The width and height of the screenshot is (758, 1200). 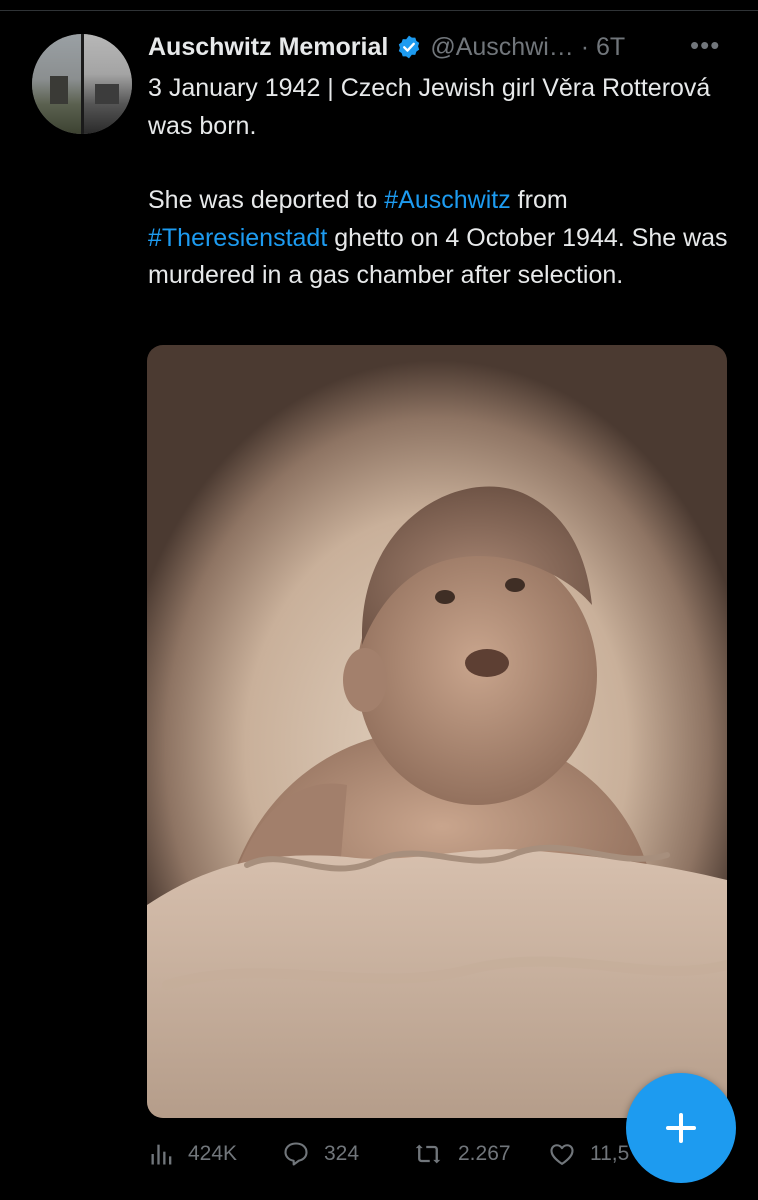 What do you see at coordinates (161, 1154) in the screenshot?
I see `views-icon` at bounding box center [161, 1154].